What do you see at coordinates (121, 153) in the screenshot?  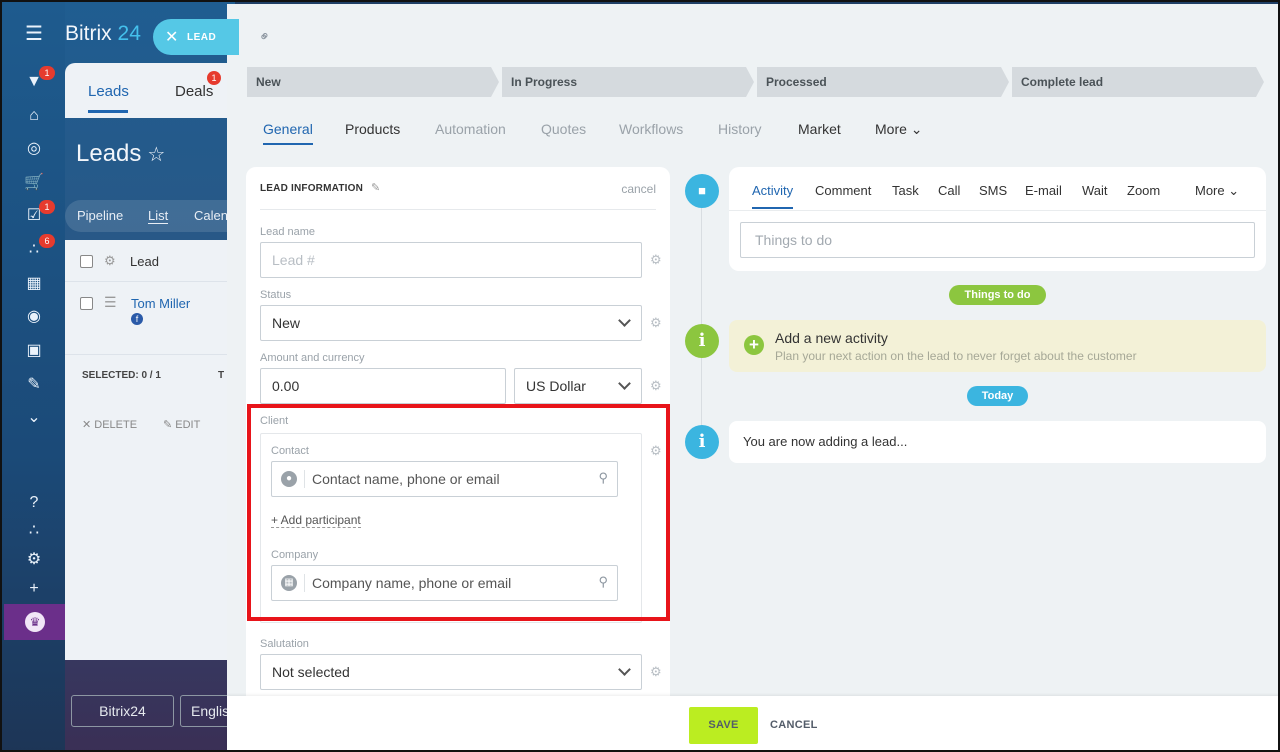 I see `page-title: Leads ☆` at bounding box center [121, 153].